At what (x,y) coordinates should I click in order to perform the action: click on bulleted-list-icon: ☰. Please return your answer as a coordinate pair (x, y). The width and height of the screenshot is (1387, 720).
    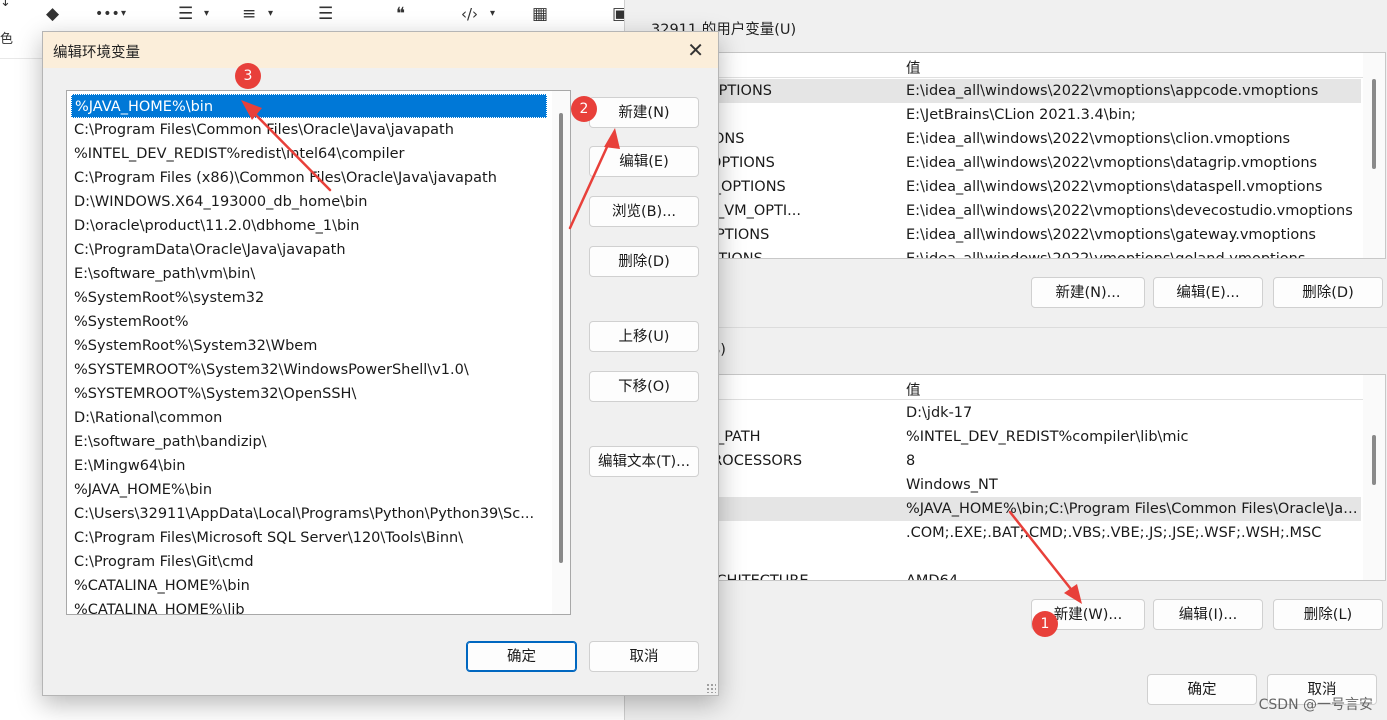
    Looking at the image, I should click on (185, 14).